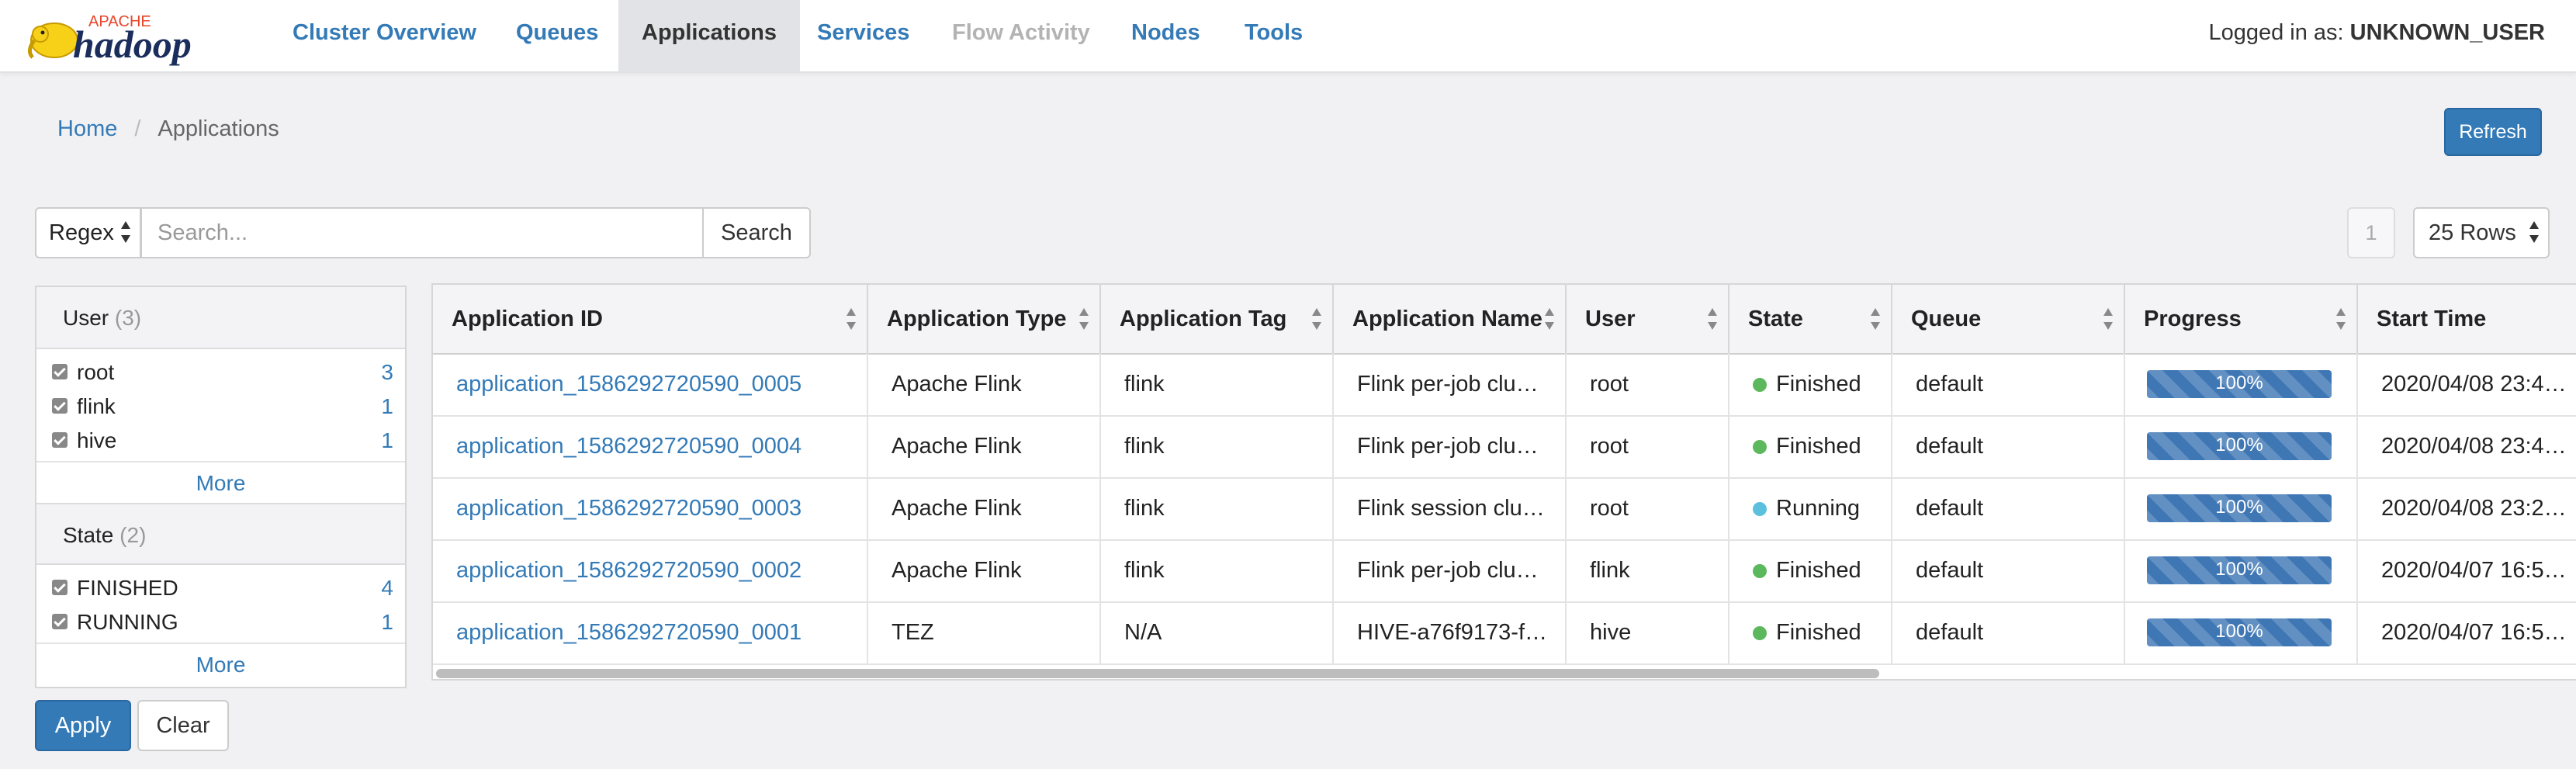  Describe the element at coordinates (756, 232) in the screenshot. I see `search-button: Search` at that location.